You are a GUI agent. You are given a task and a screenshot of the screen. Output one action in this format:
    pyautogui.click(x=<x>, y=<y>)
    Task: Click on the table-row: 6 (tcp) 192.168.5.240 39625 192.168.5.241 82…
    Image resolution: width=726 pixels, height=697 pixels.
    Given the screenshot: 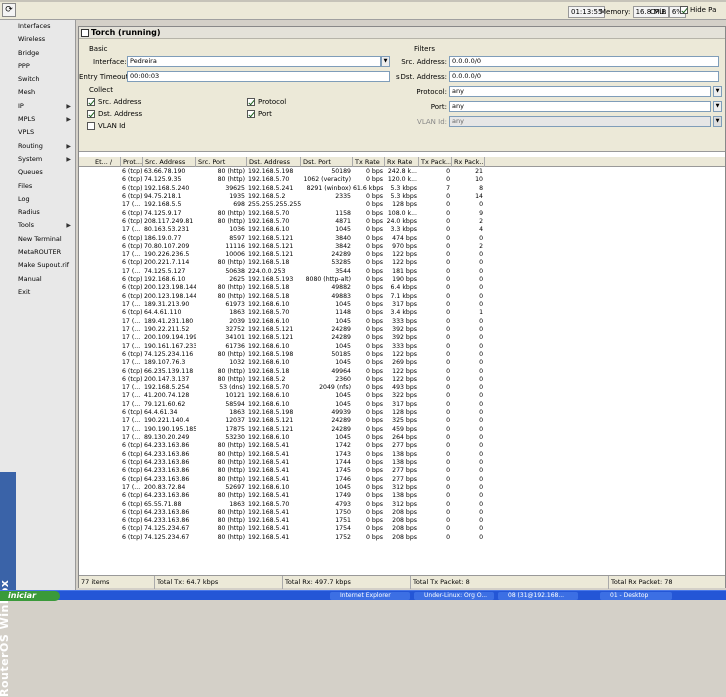 What is the action you would take?
    pyautogui.click(x=402, y=189)
    